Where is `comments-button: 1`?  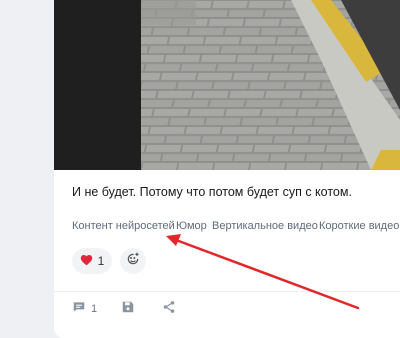
comments-button: 1 is located at coordinates (84, 308).